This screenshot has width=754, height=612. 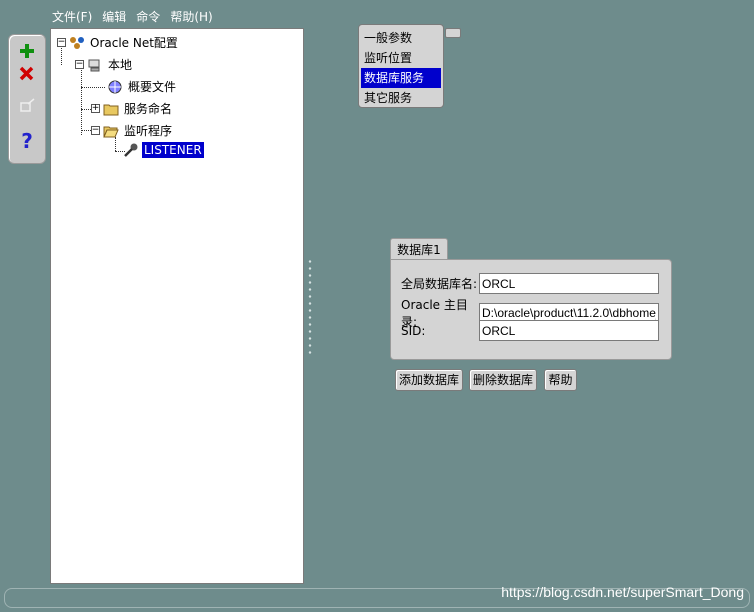 I want to click on listener-config-menu: 一般参数 监听位置 数据库服务 其它服务, so click(x=401, y=66).